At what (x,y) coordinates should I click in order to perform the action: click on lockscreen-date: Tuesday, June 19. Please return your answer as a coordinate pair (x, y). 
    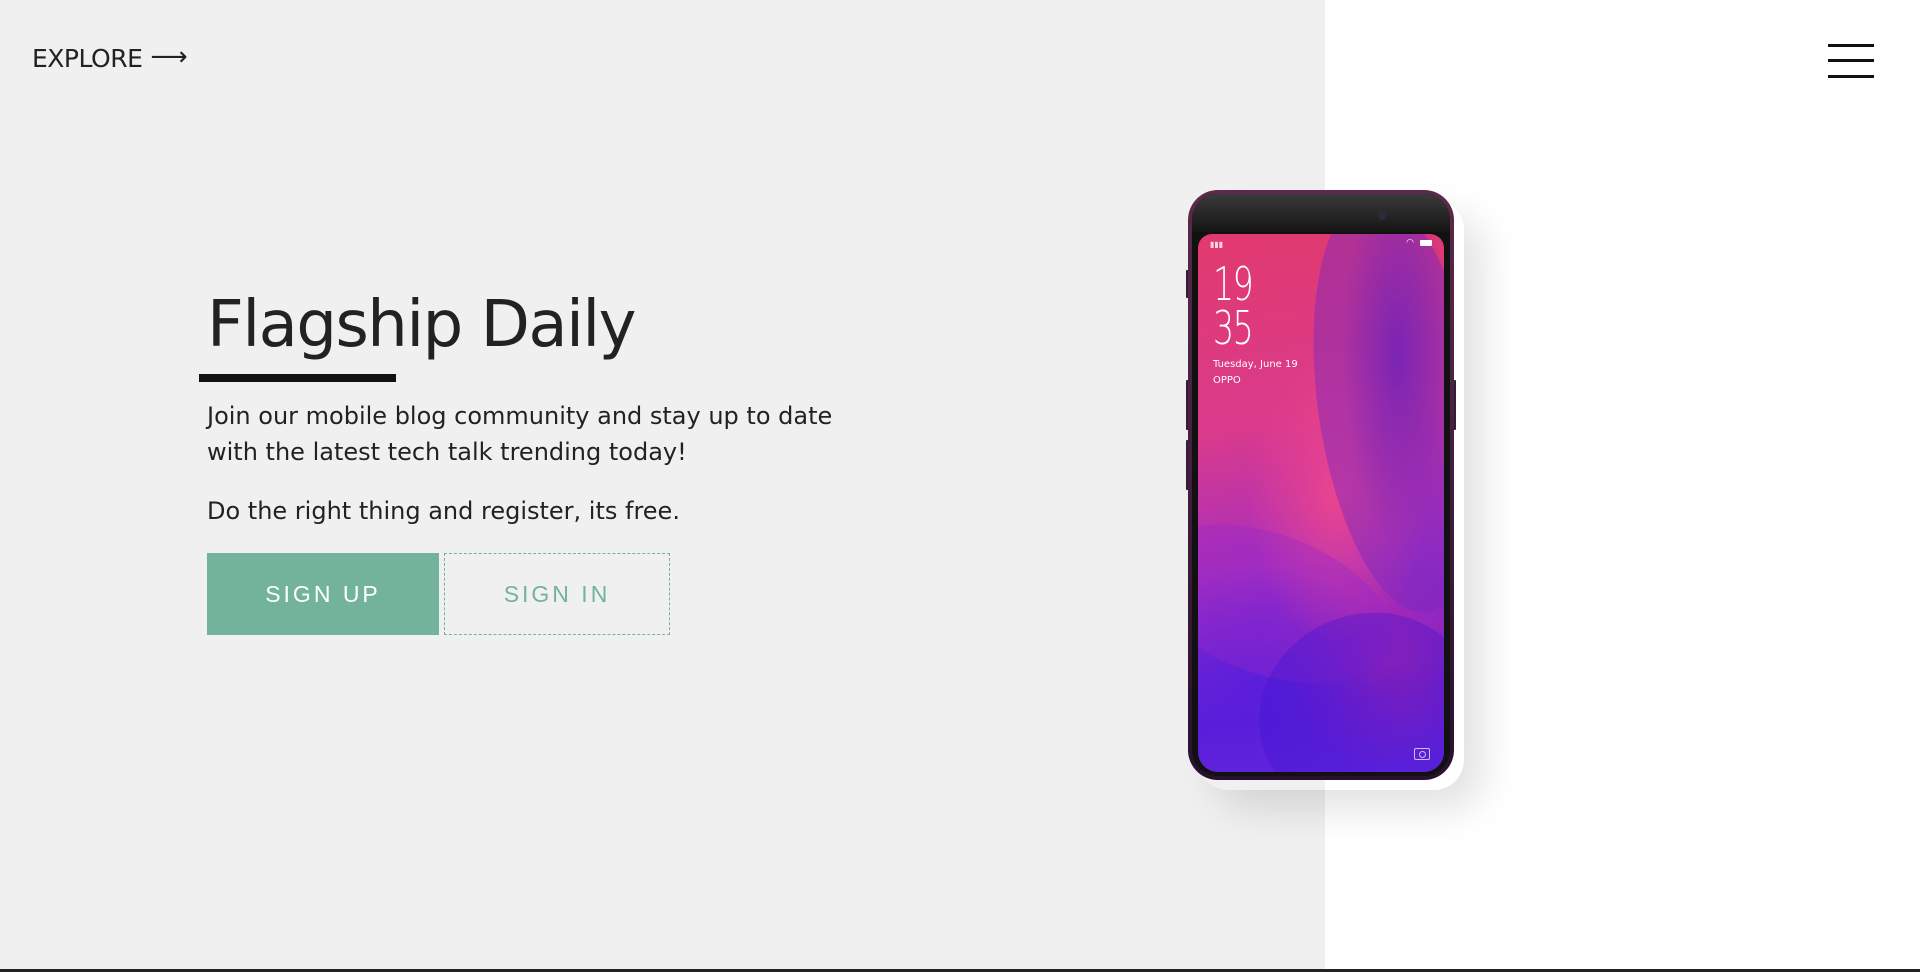
    Looking at the image, I should click on (1255, 364).